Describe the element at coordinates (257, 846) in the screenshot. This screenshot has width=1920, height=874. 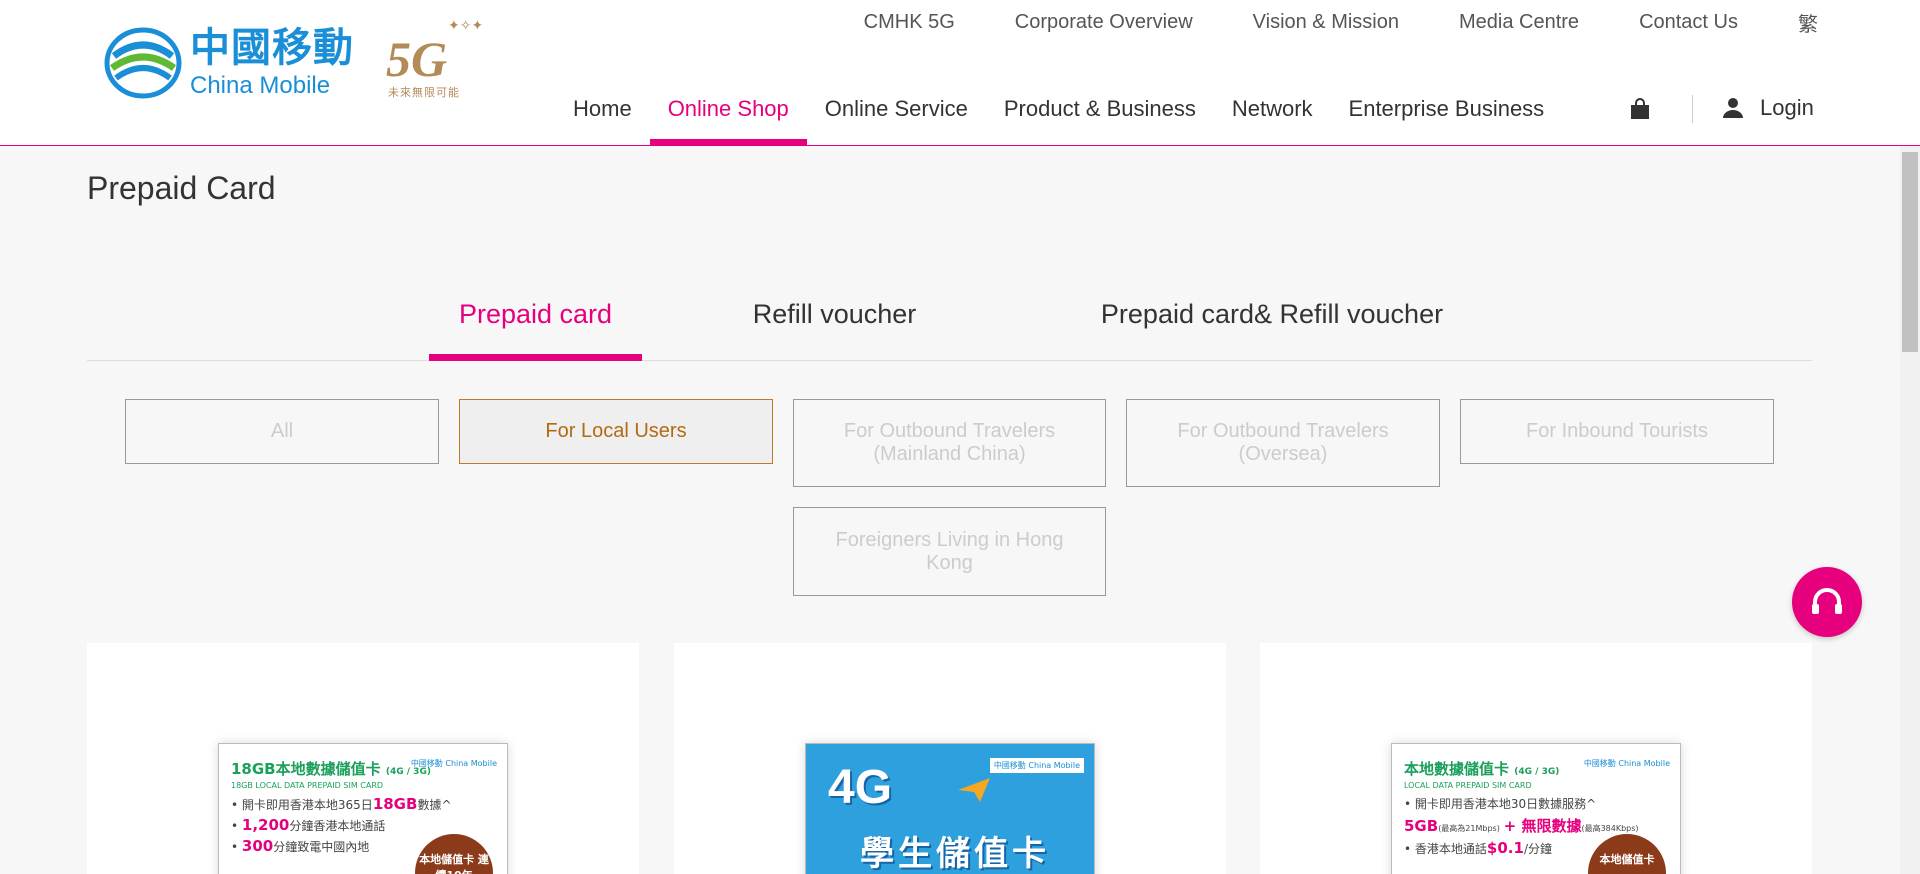
I see `product-feature-value: 300` at that location.